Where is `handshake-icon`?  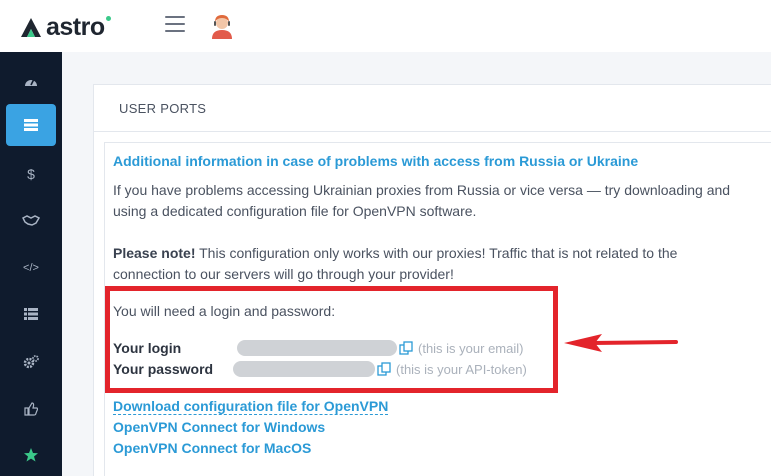 handshake-icon is located at coordinates (31, 220).